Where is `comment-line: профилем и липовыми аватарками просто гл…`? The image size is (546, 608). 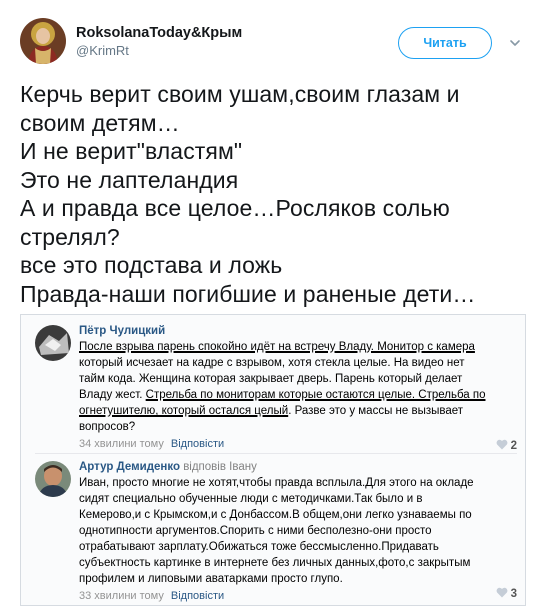
comment-line: профилем и липовыми аватарками просто гл… is located at coordinates (211, 579).